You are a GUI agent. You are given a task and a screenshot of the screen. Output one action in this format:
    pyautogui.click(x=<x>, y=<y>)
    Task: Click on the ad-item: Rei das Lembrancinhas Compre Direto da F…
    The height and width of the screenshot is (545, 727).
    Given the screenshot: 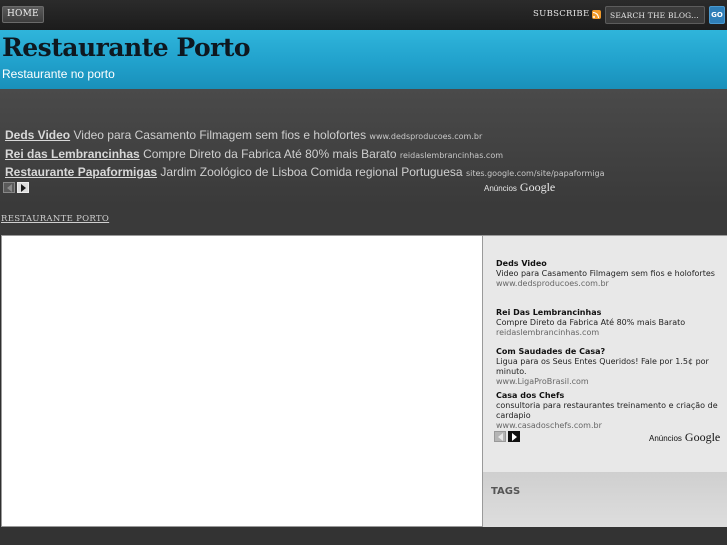 What is the action you would take?
    pyautogui.click(x=254, y=154)
    